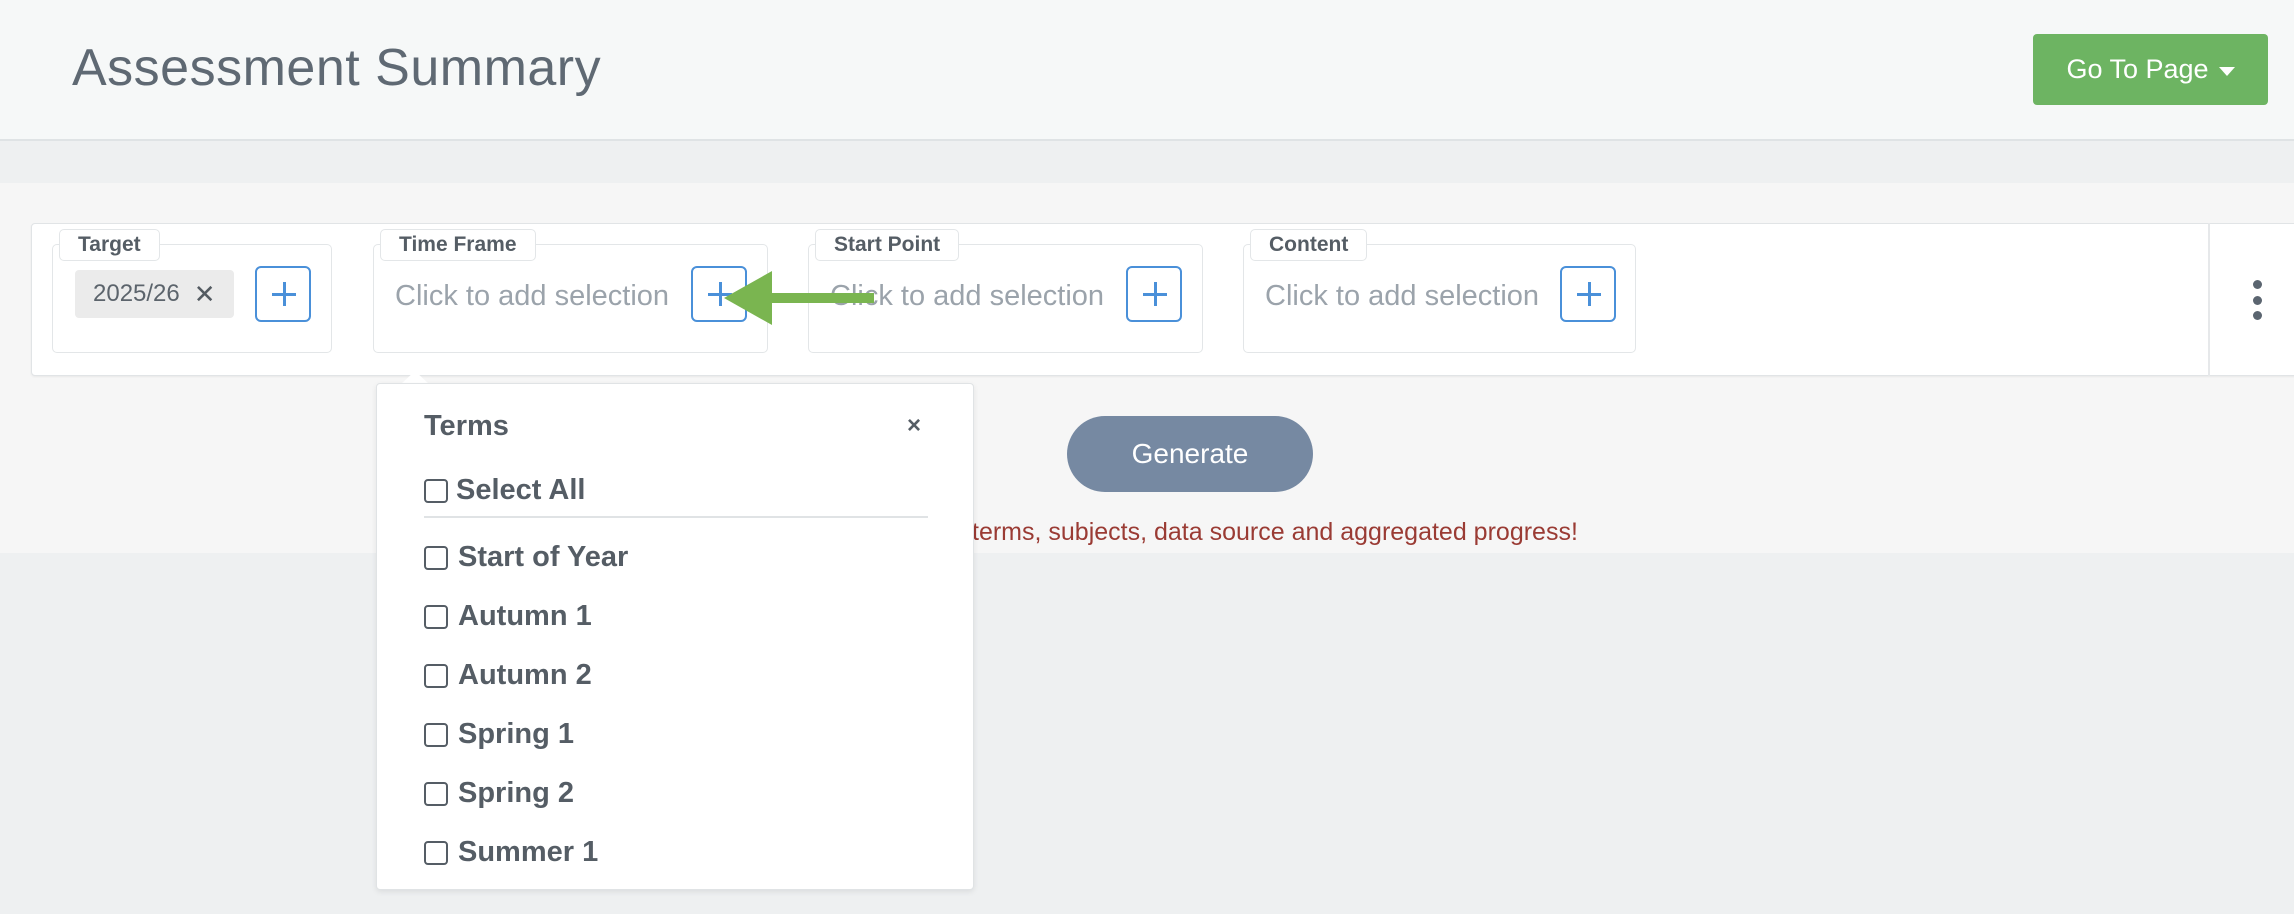  What do you see at coordinates (1154, 294) in the screenshot?
I see `startpoint-add-button` at bounding box center [1154, 294].